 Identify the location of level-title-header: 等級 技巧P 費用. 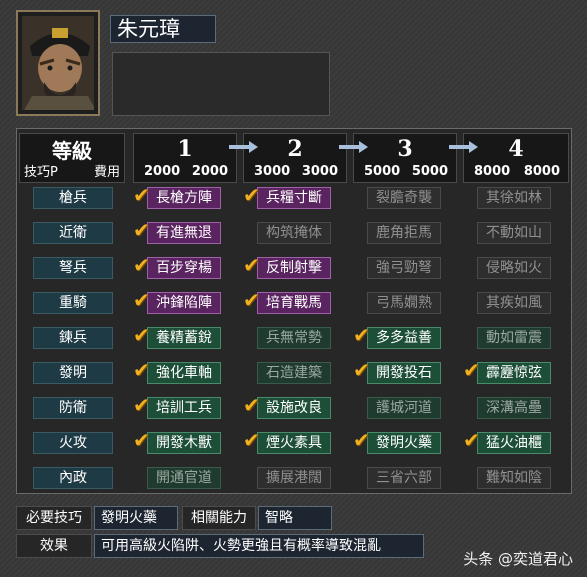
(72, 158).